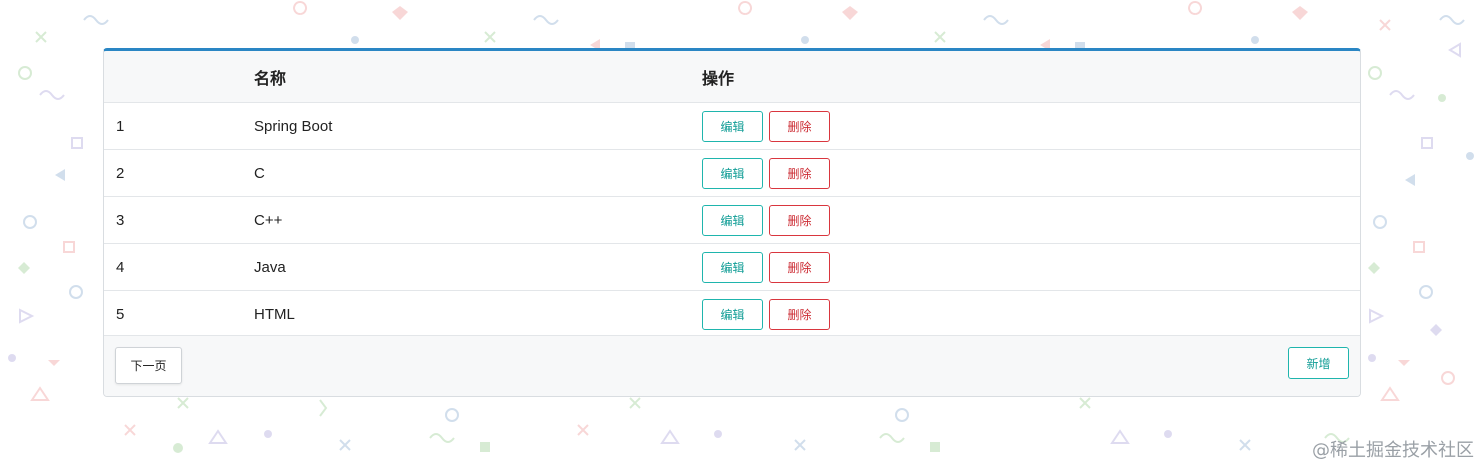  I want to click on table-row: 2 C 编辑 删除, so click(732, 173).